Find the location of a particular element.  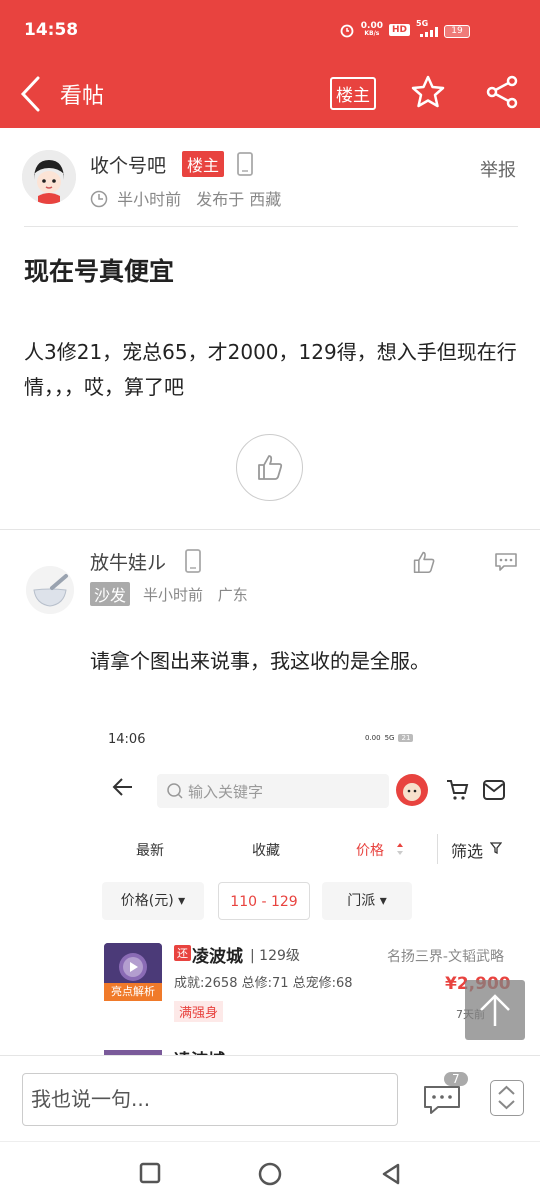

reply-text: 请拿个图出来说事，我这收的是全服。 is located at coordinates (260, 661).